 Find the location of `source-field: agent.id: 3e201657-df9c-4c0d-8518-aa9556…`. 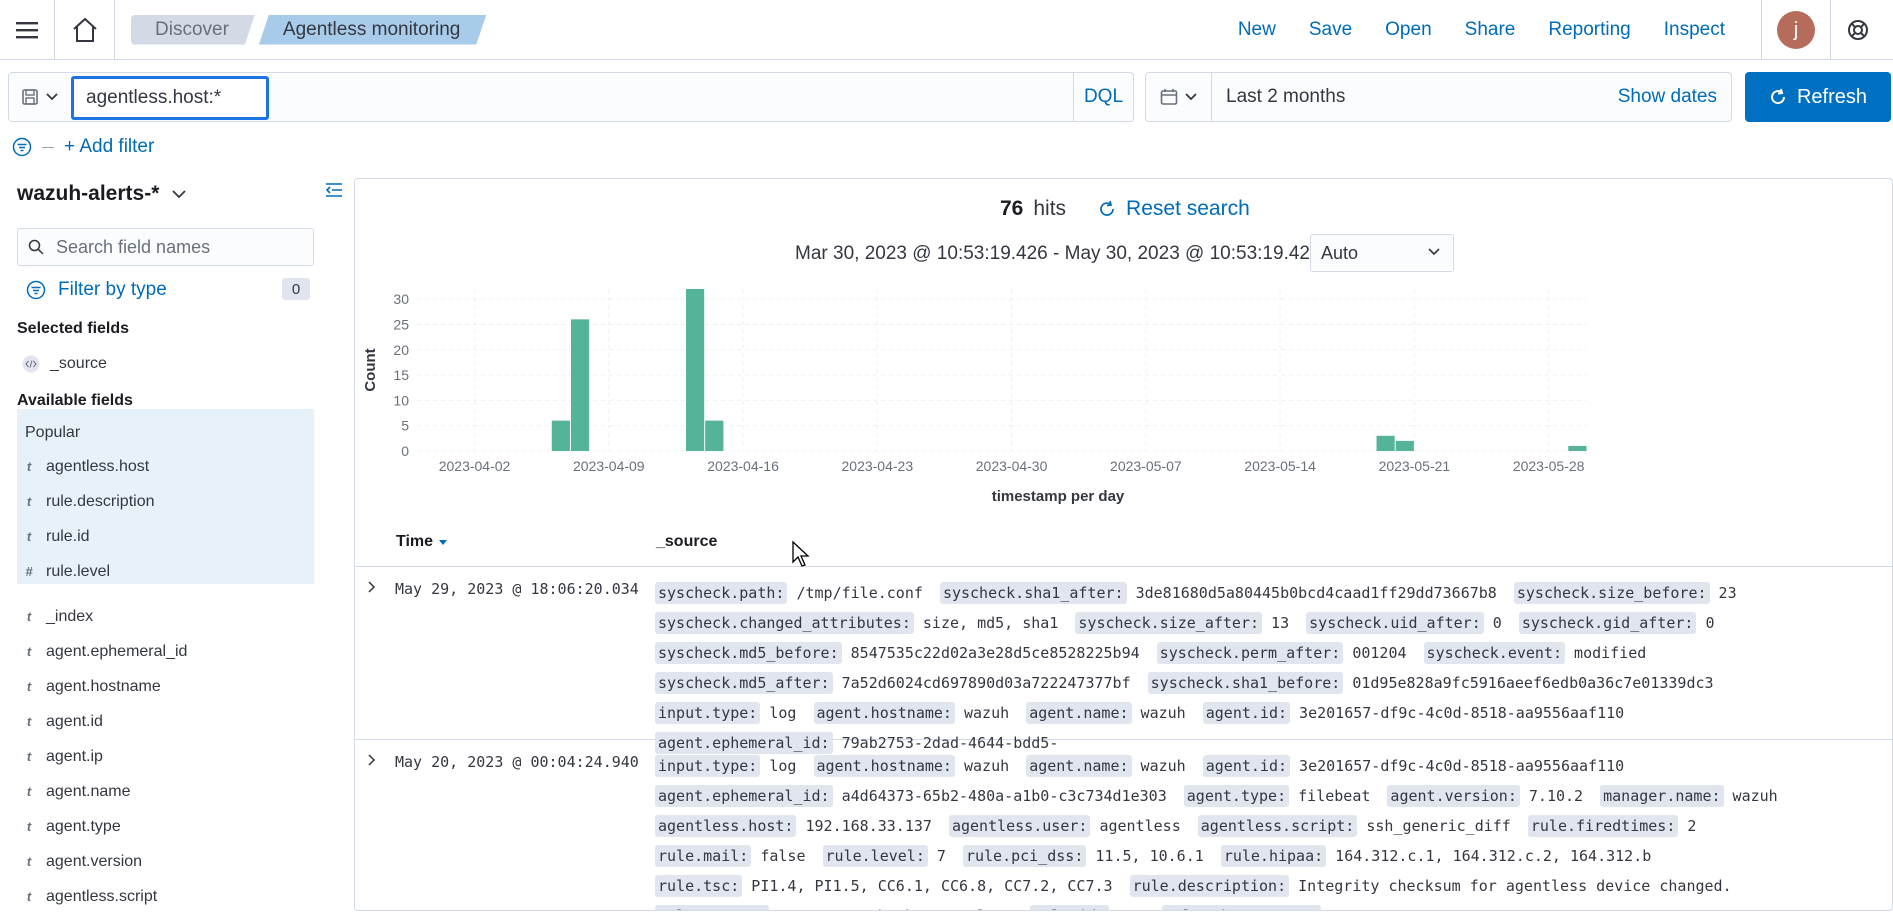

source-field: agent.id: 3e201657-df9c-4c0d-8518-aa9556… is located at coordinates (1413, 713).